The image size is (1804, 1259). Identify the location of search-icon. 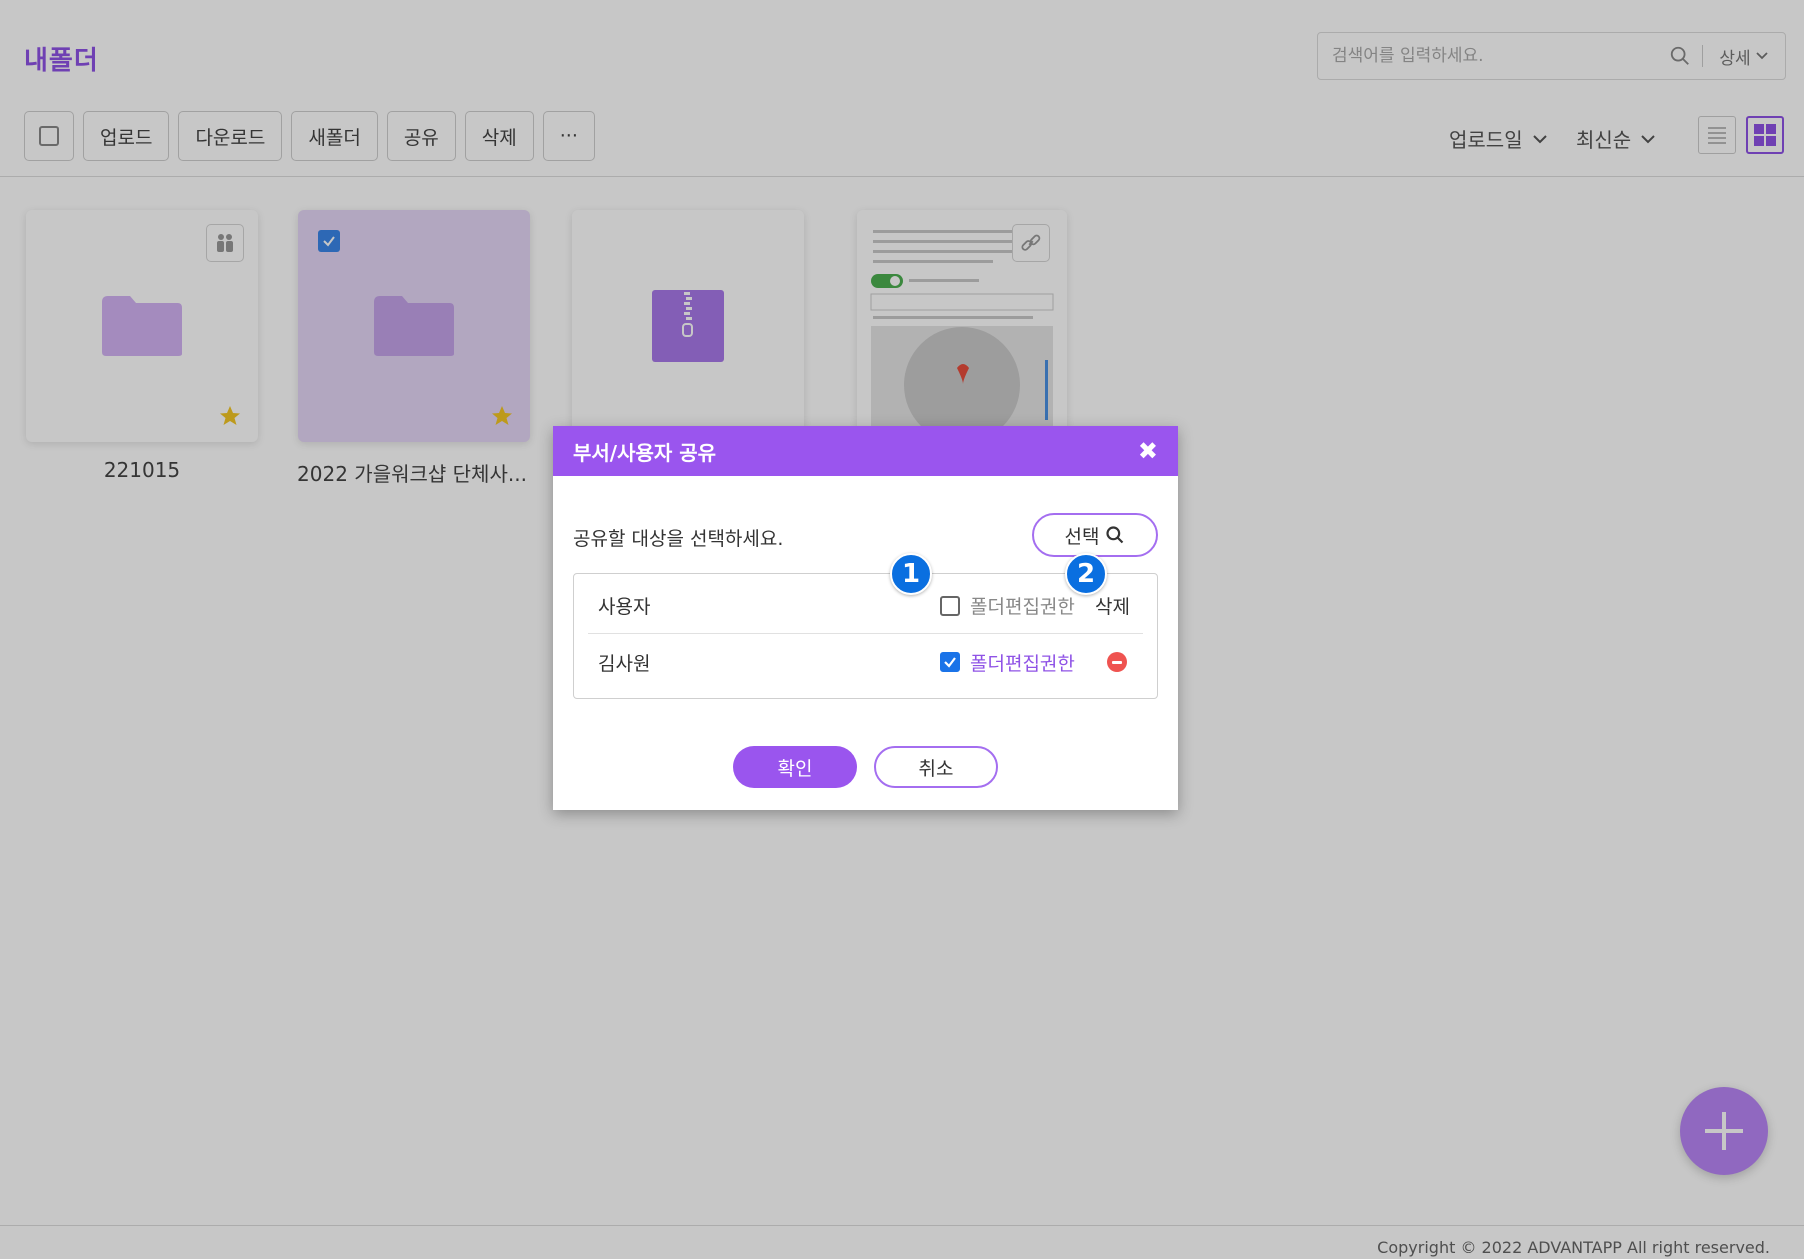
(1115, 535).